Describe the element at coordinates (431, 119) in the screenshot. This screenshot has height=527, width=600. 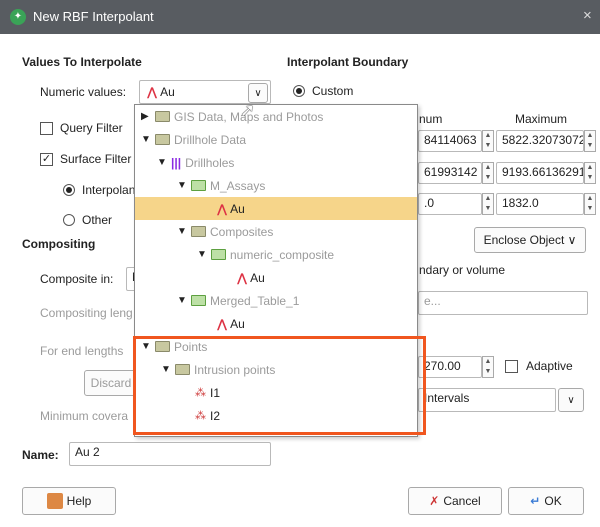
I see `minimum-header: num` at that location.